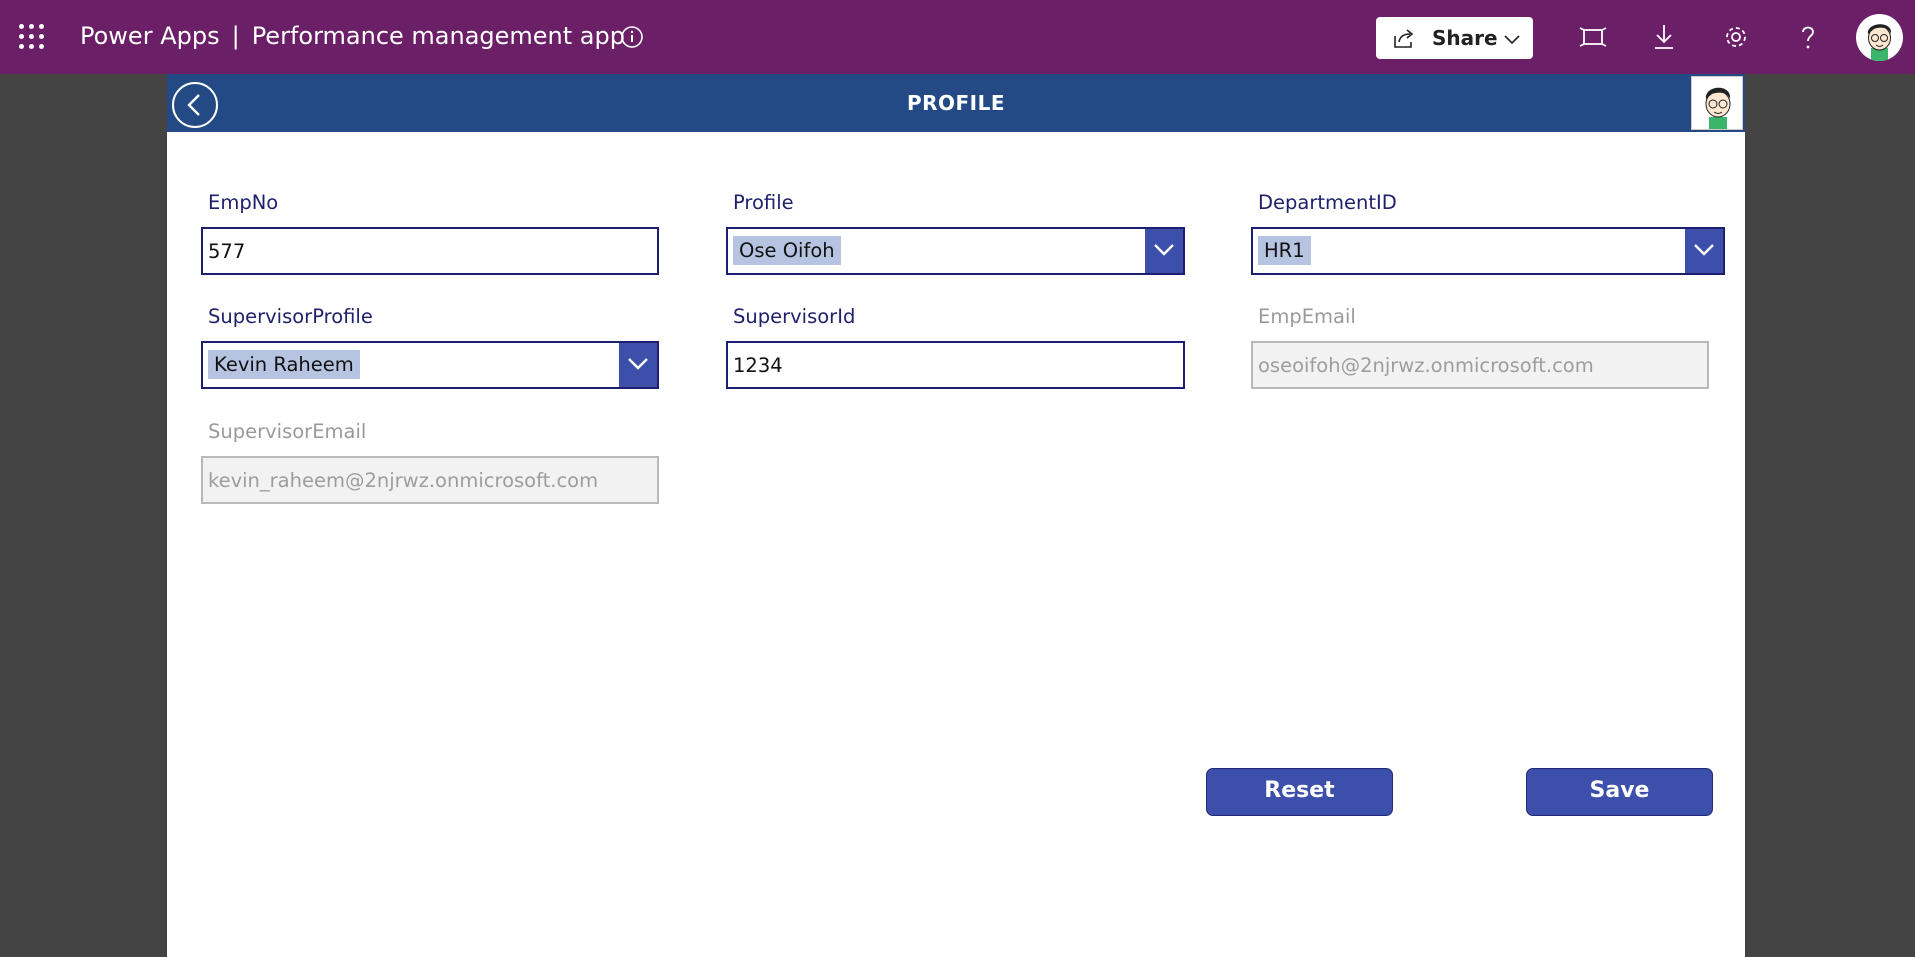 The height and width of the screenshot is (957, 1915). I want to click on fit-to-screen-icon, so click(1593, 37).